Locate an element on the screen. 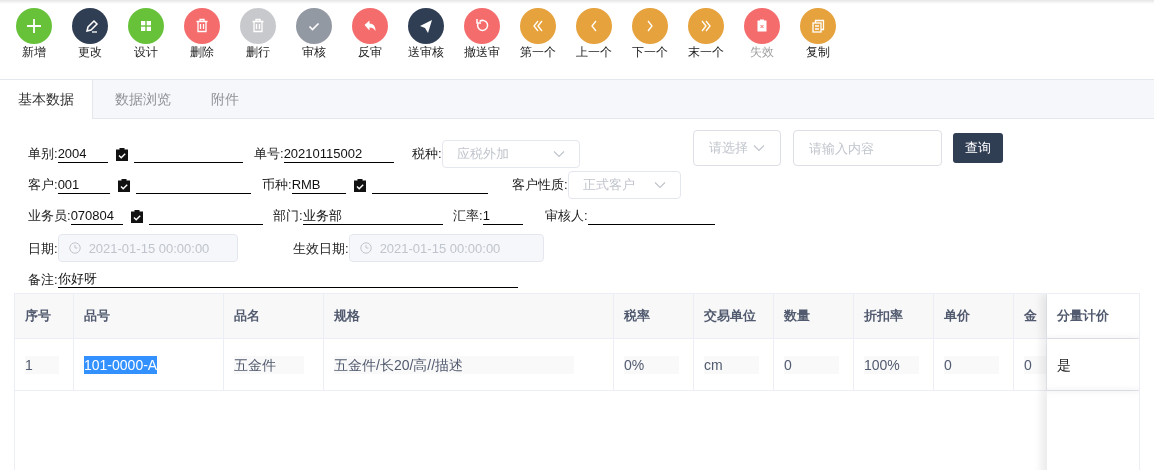  field-label: 审核人: is located at coordinates (566, 216).